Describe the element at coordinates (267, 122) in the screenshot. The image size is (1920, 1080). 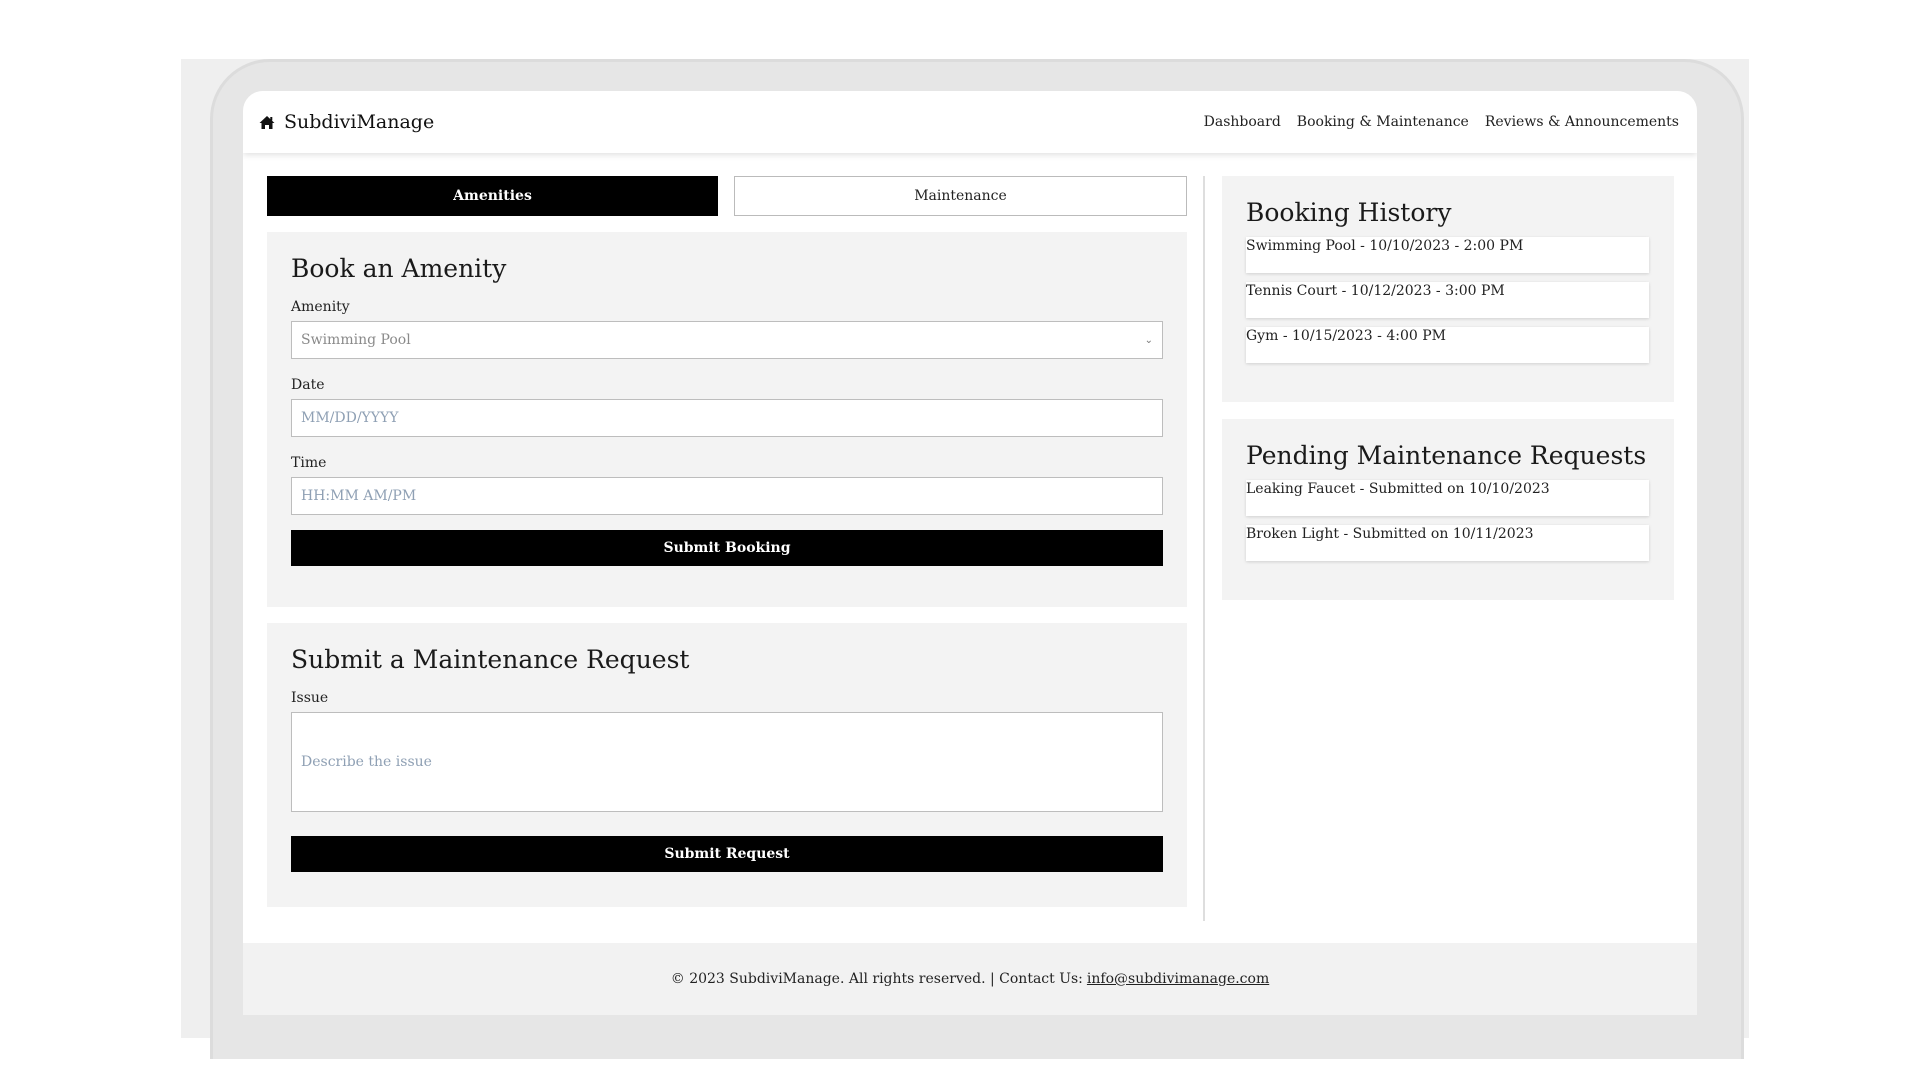
I see `home-icon` at that location.